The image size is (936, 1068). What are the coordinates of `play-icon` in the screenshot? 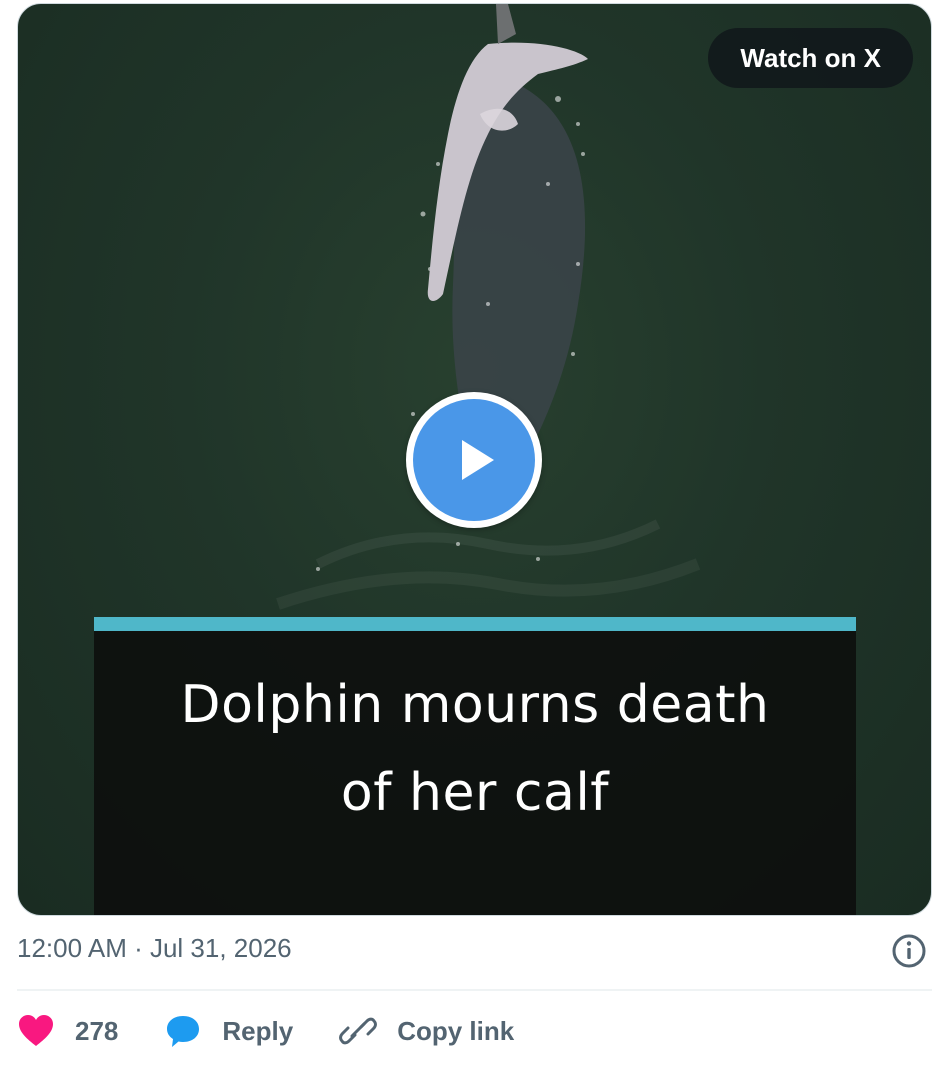 It's located at (474, 460).